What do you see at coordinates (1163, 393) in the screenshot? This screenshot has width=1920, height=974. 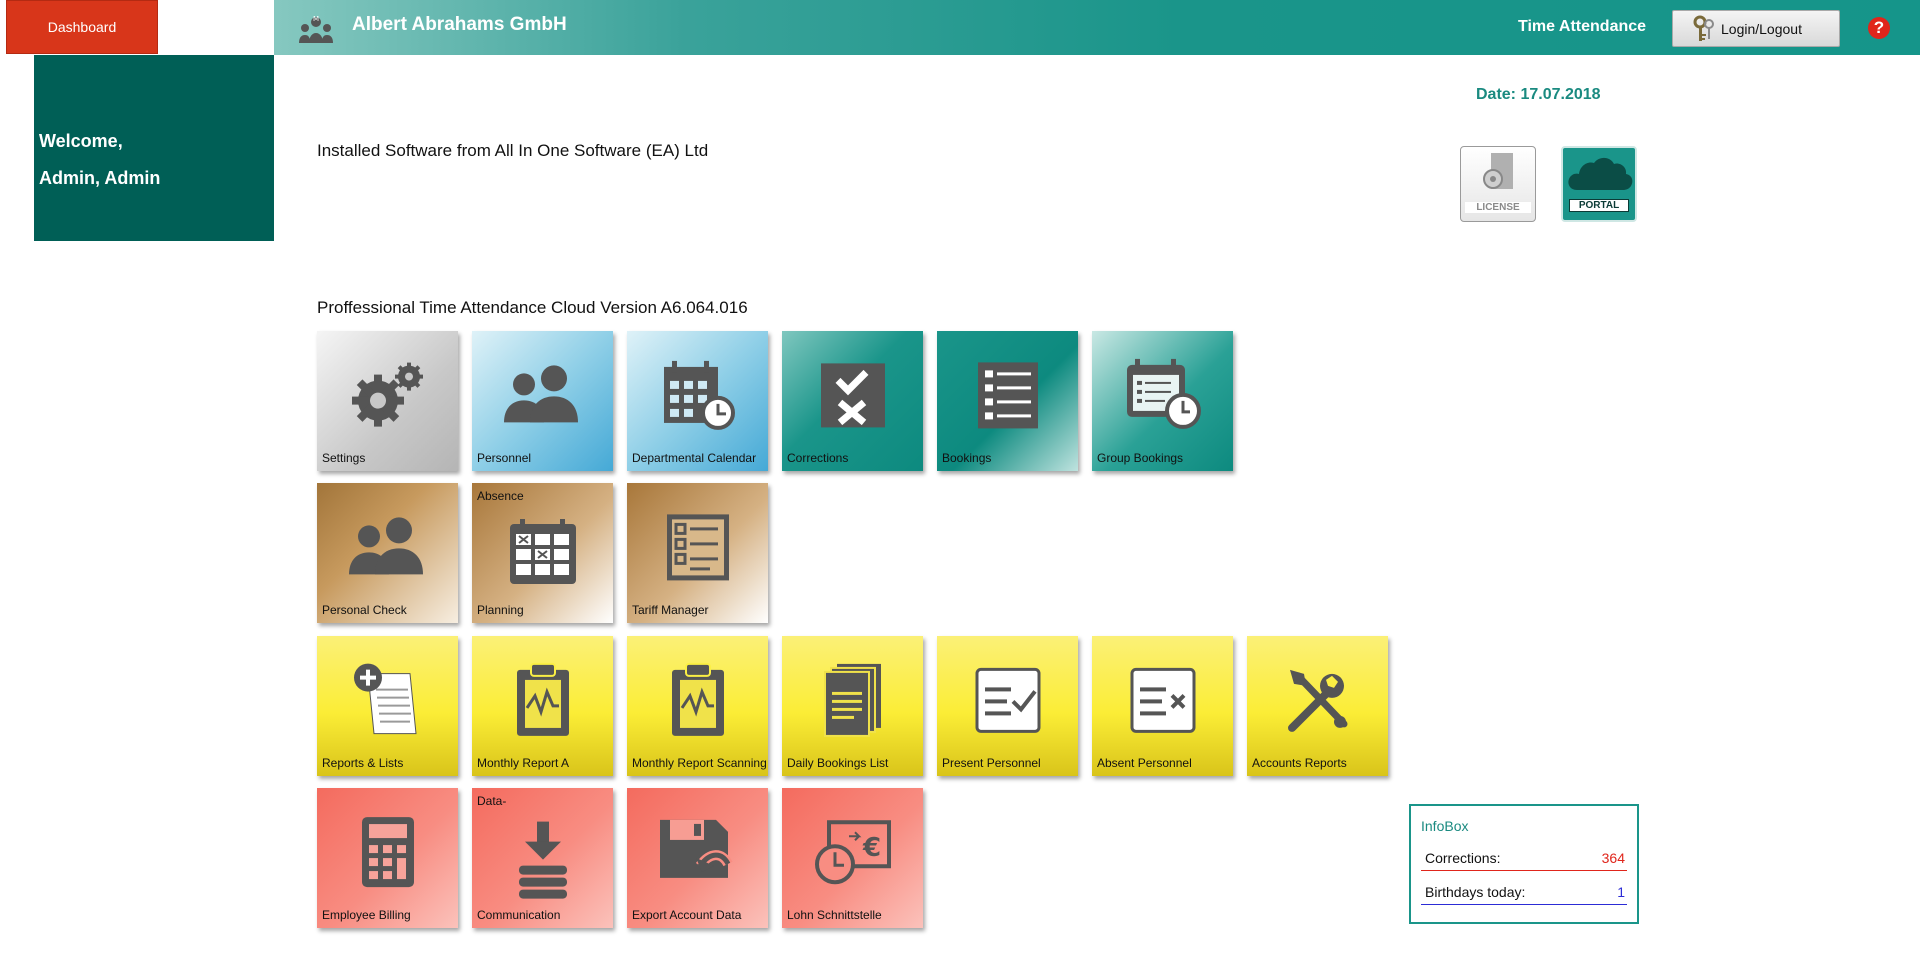 I see `schedule-clock-icon` at bounding box center [1163, 393].